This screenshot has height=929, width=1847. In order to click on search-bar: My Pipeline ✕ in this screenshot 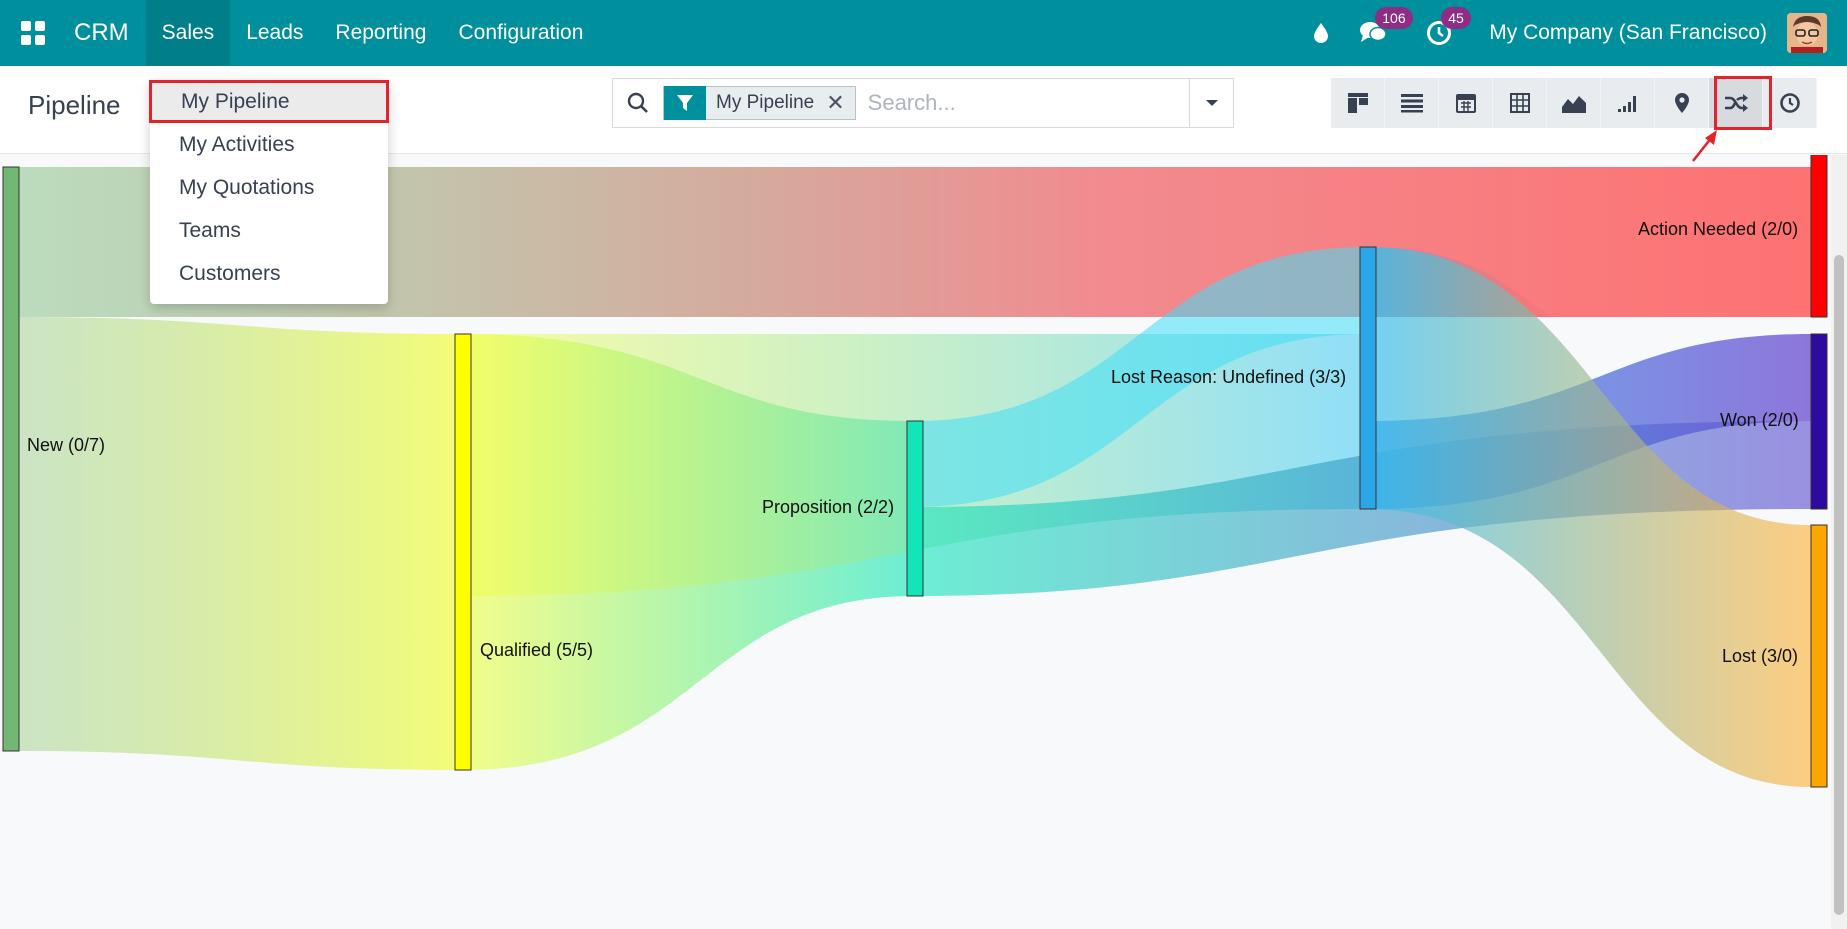, I will do `click(923, 103)`.